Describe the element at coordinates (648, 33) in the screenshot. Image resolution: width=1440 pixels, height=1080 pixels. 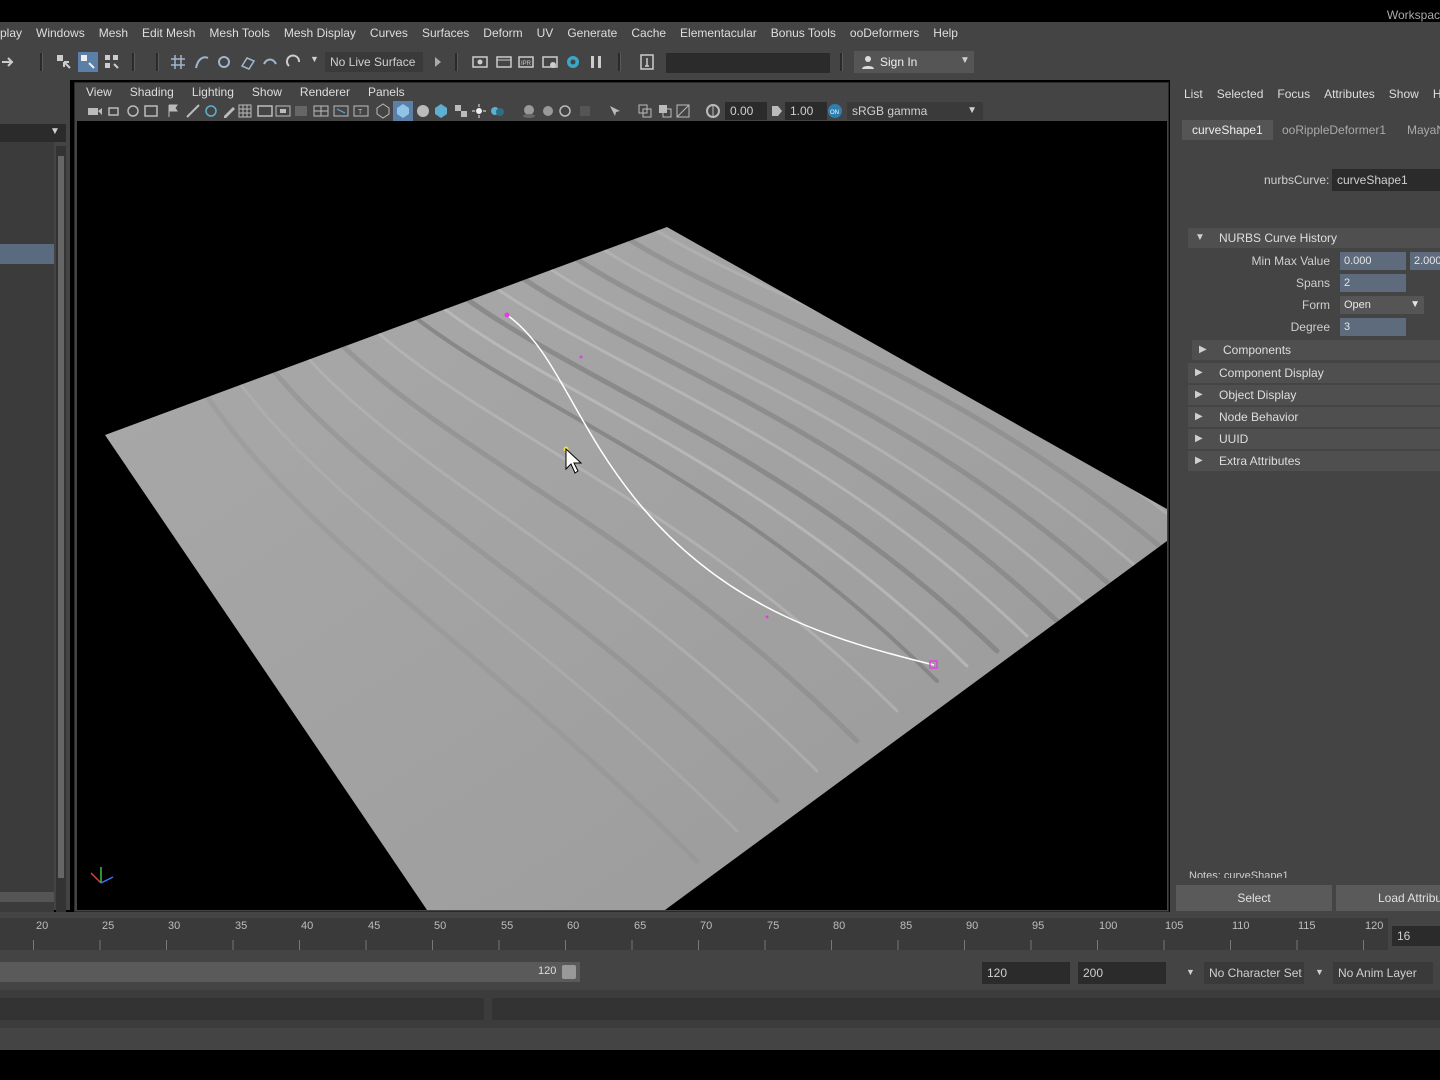
I see `menu-cache: Cache` at that location.